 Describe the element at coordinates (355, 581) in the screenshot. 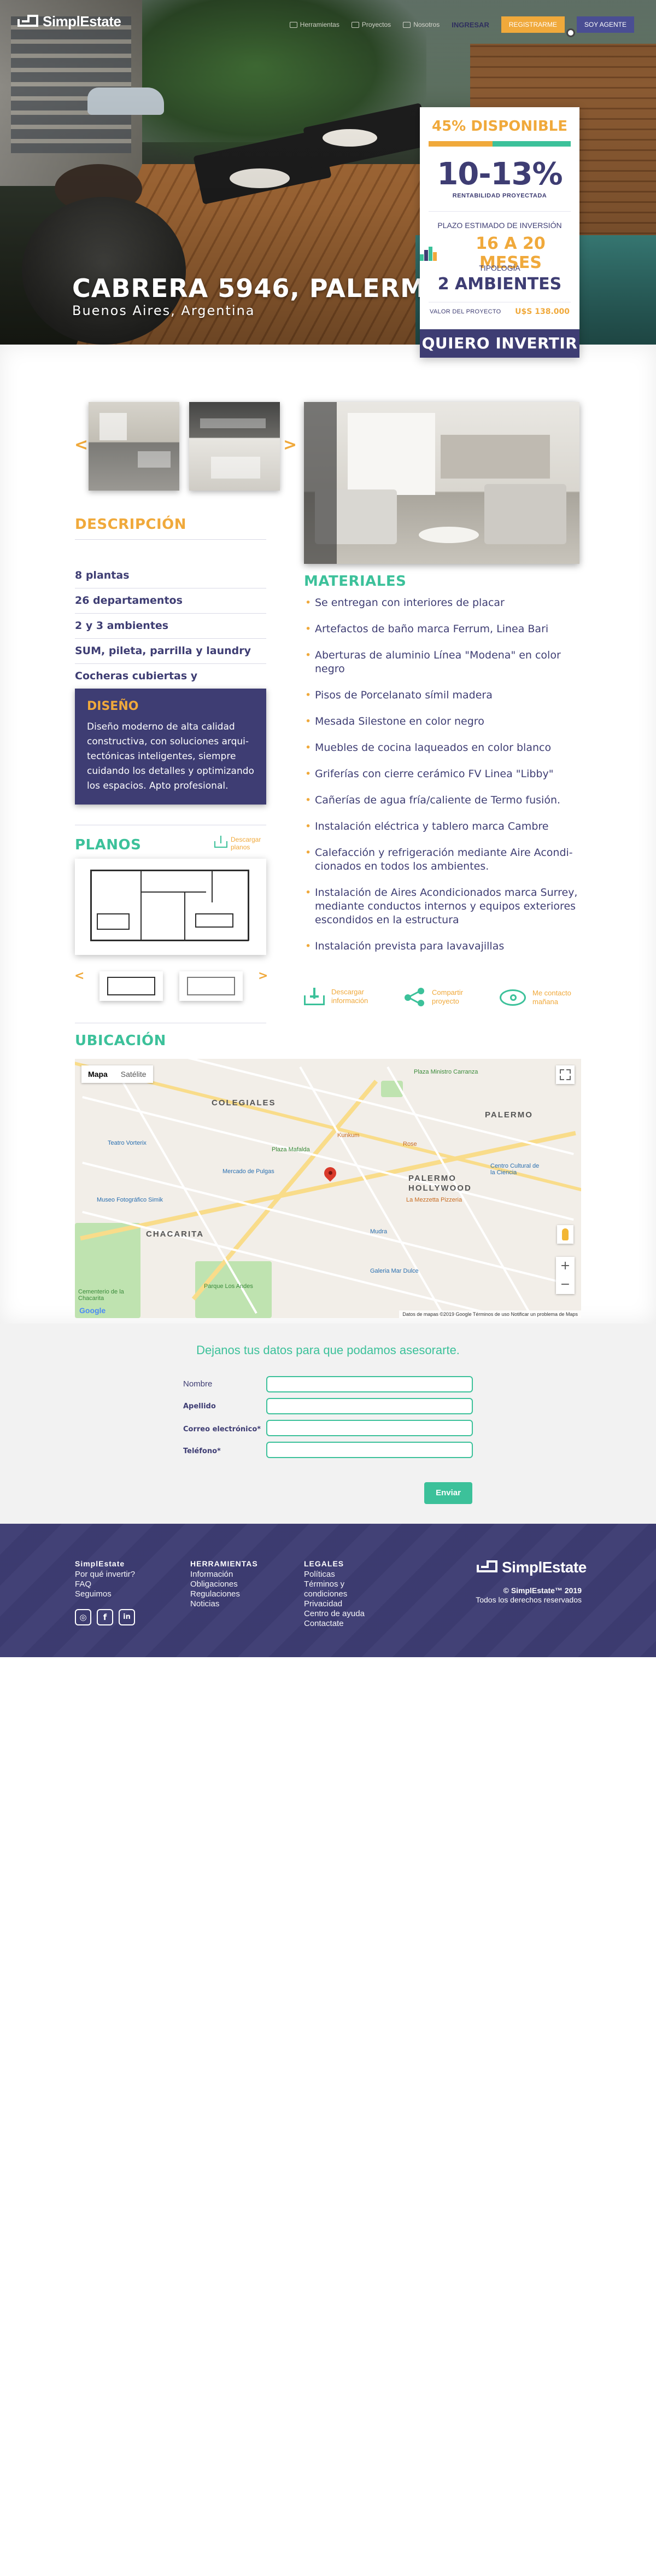

I see `materials-title: MATERIALES` at that location.